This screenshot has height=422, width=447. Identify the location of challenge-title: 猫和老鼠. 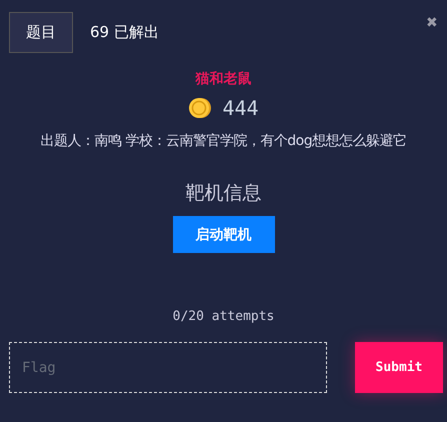
(224, 79).